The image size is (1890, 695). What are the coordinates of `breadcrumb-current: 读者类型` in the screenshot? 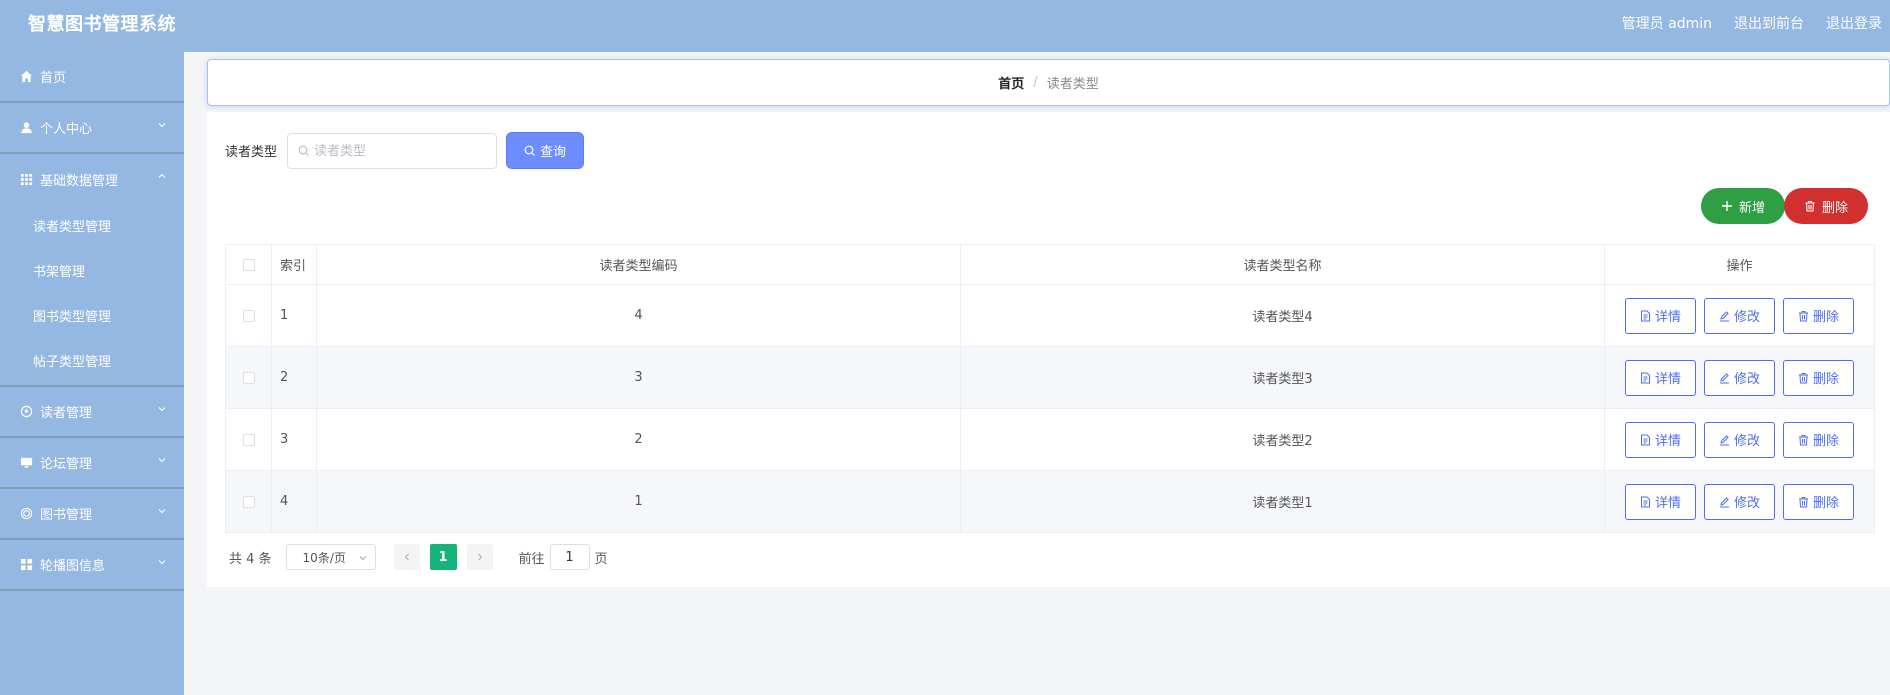 It's located at (1072, 84).